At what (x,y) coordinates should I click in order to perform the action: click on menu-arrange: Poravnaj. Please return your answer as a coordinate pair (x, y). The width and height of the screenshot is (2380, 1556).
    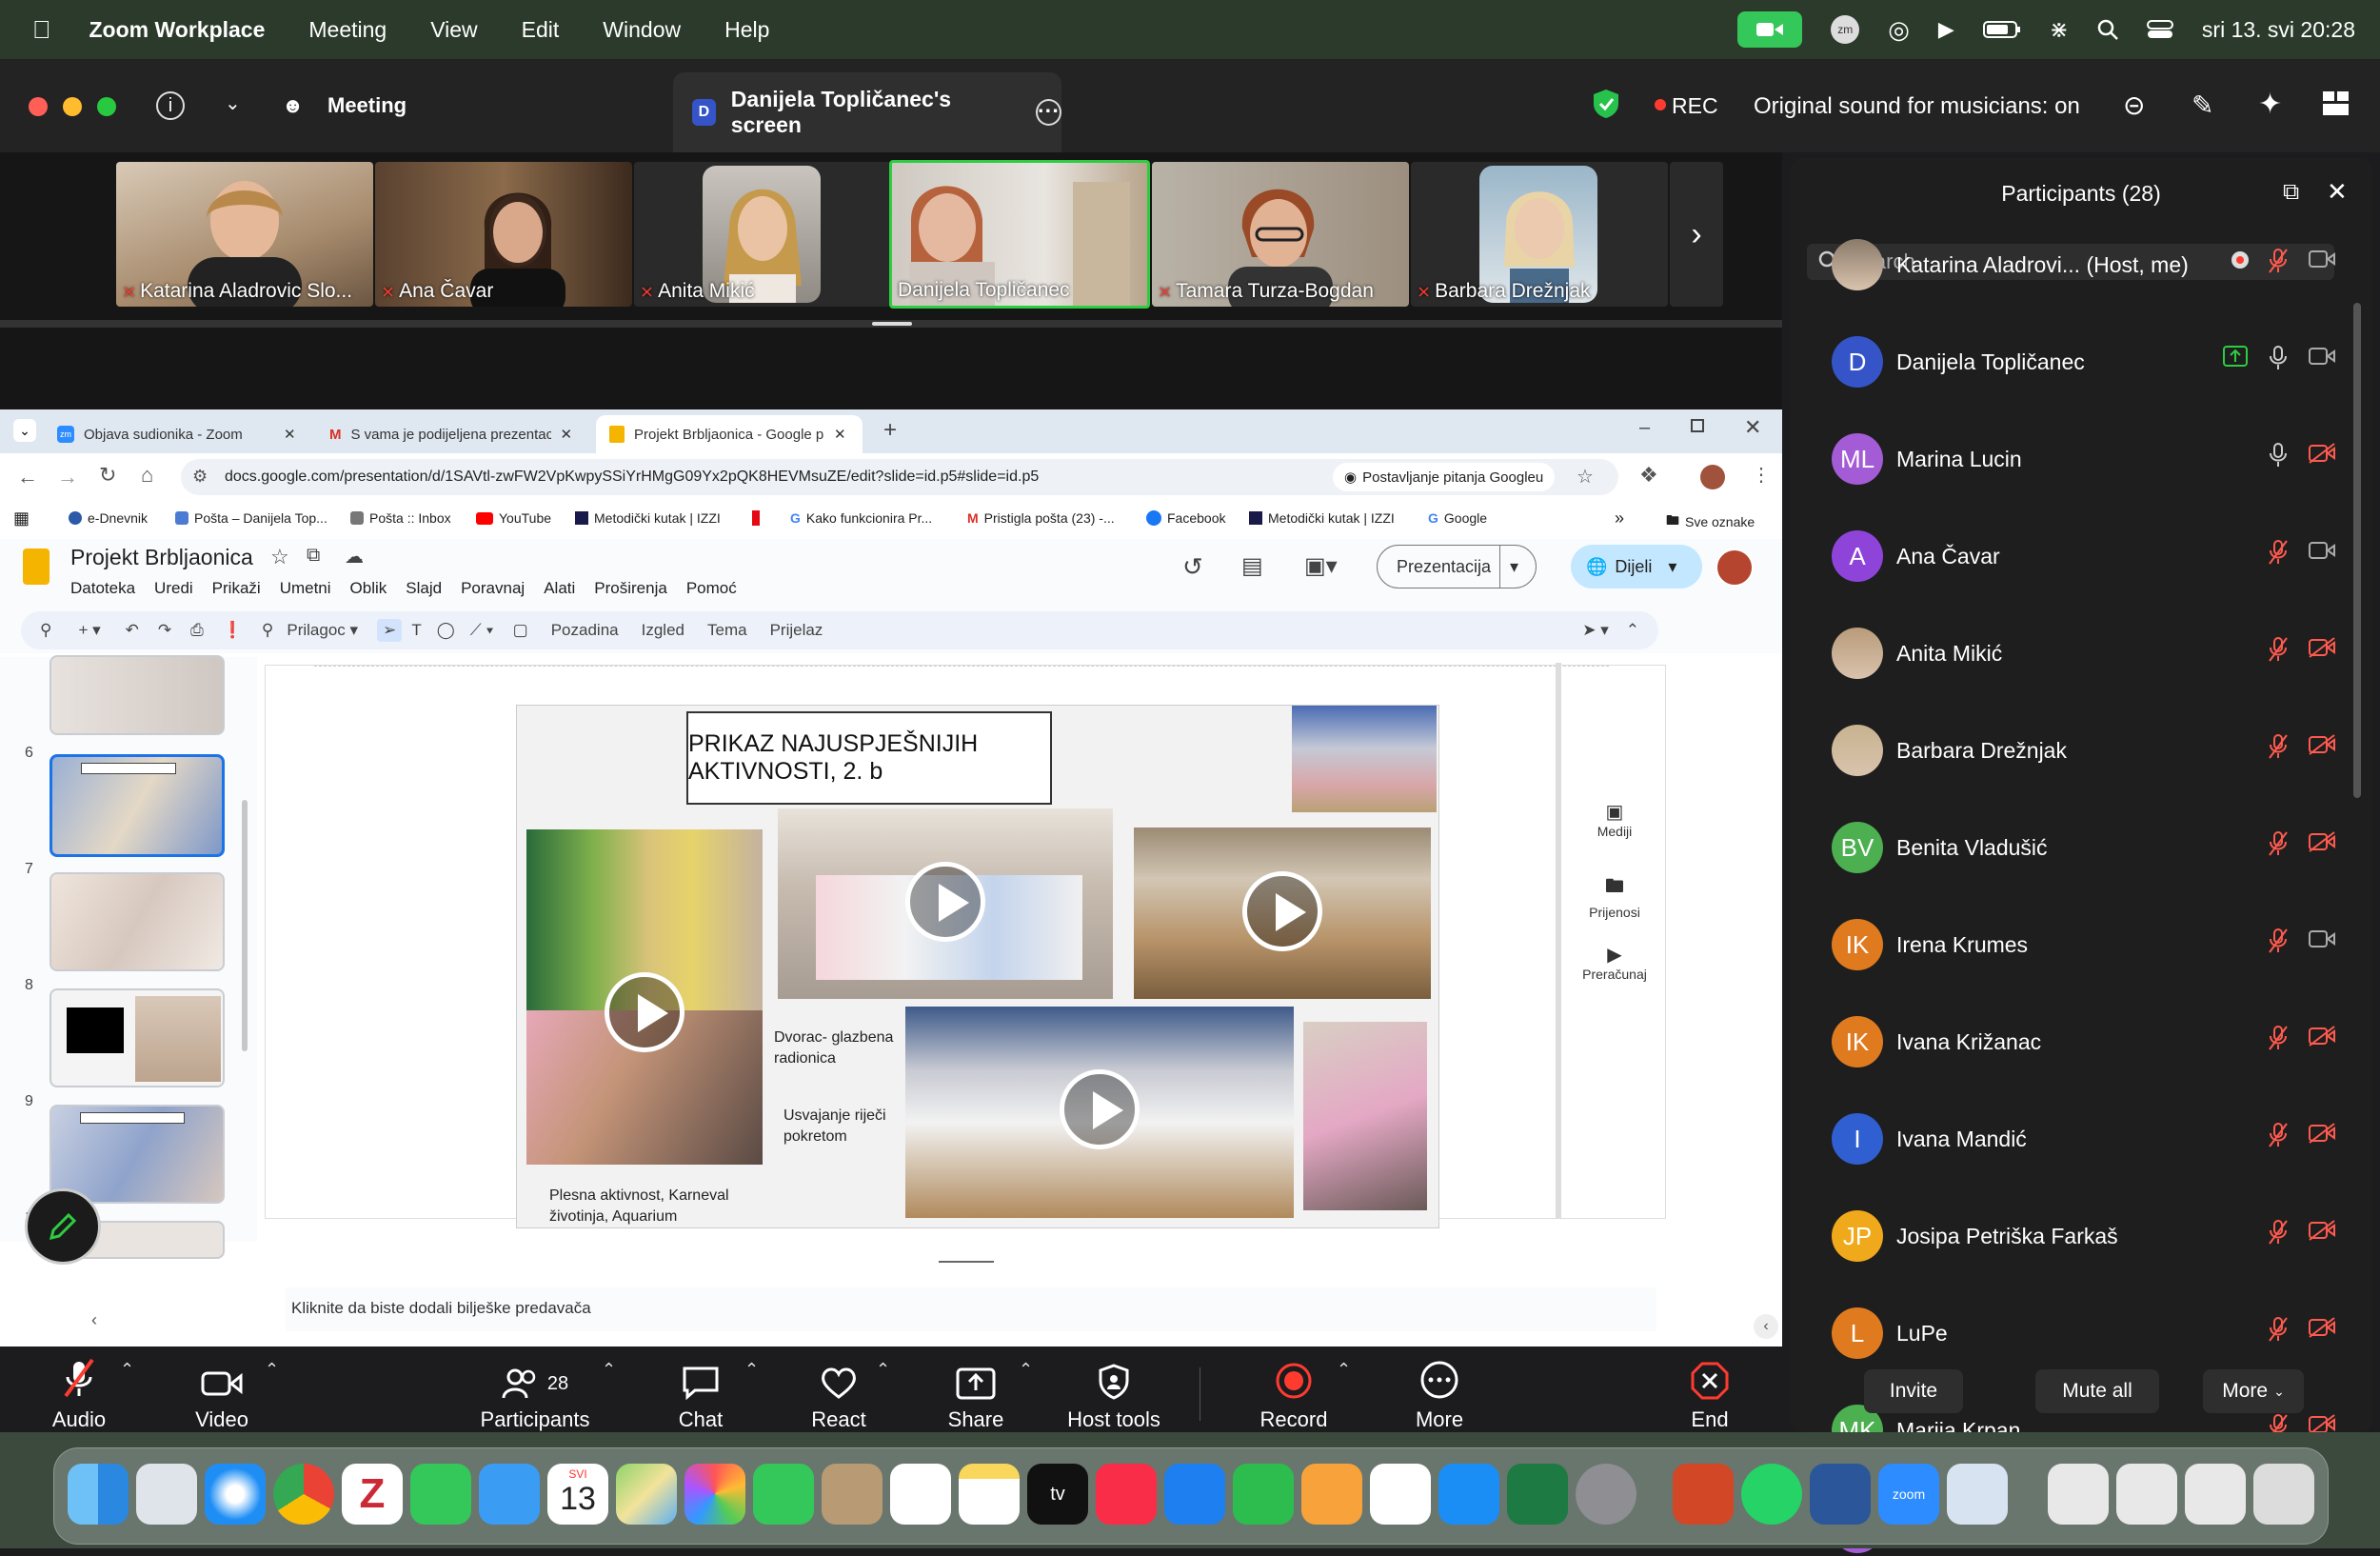
    Looking at the image, I should click on (493, 589).